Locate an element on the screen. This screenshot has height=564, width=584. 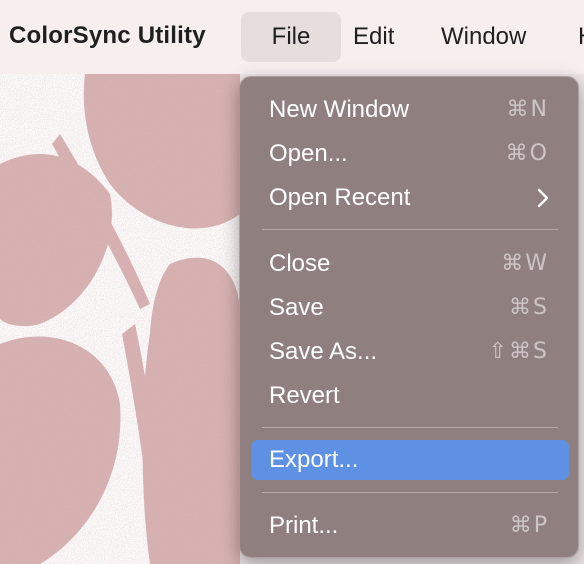
menu-item-shortcut: ⌘O is located at coordinates (527, 153).